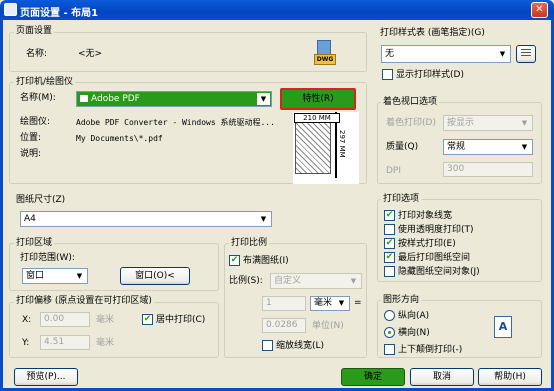 This screenshot has height=391, width=554. I want to click on upside-down-label: 上下颠倒打印(-), so click(430, 350).